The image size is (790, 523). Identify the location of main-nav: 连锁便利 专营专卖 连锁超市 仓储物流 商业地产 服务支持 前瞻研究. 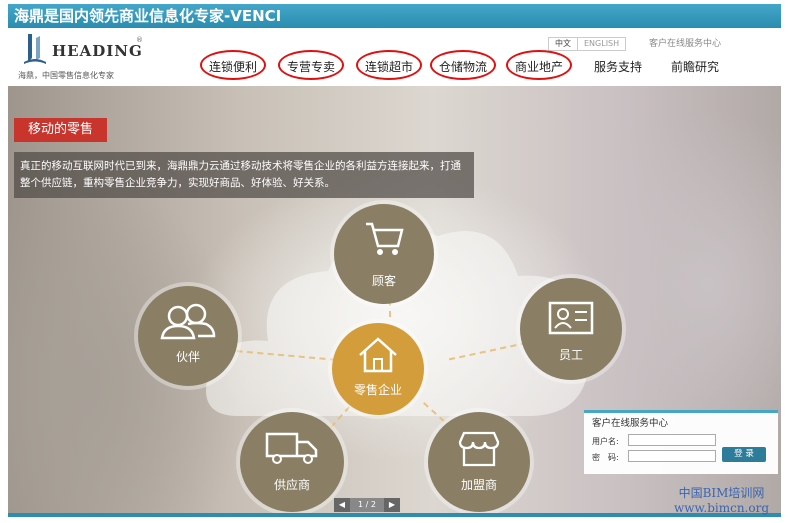
(394, 66).